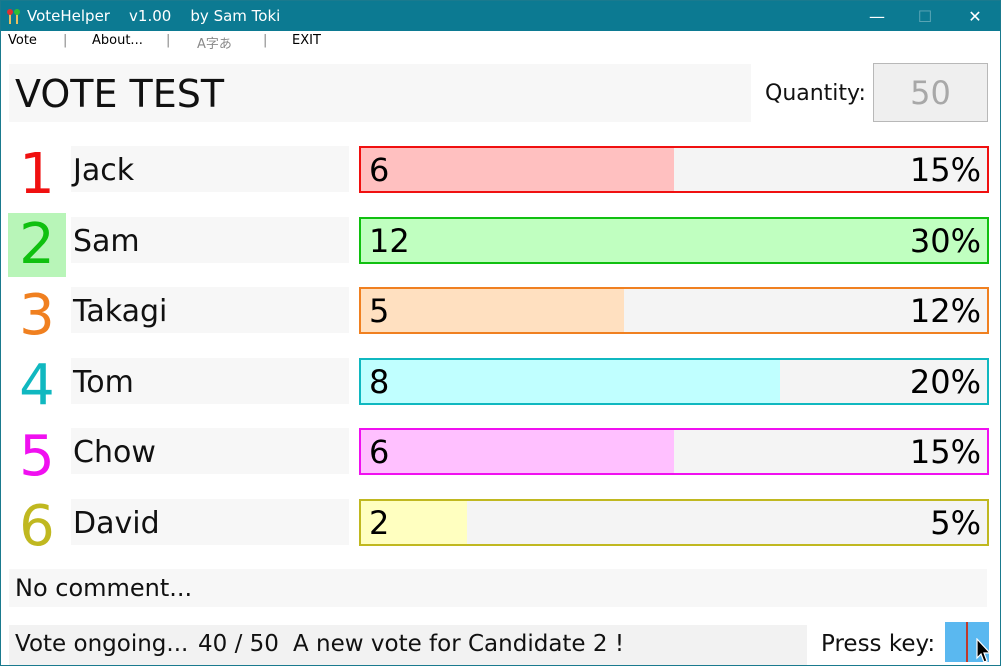 The height and width of the screenshot is (666, 1001). I want to click on candidate-name-panel: Takagi, so click(210, 310).